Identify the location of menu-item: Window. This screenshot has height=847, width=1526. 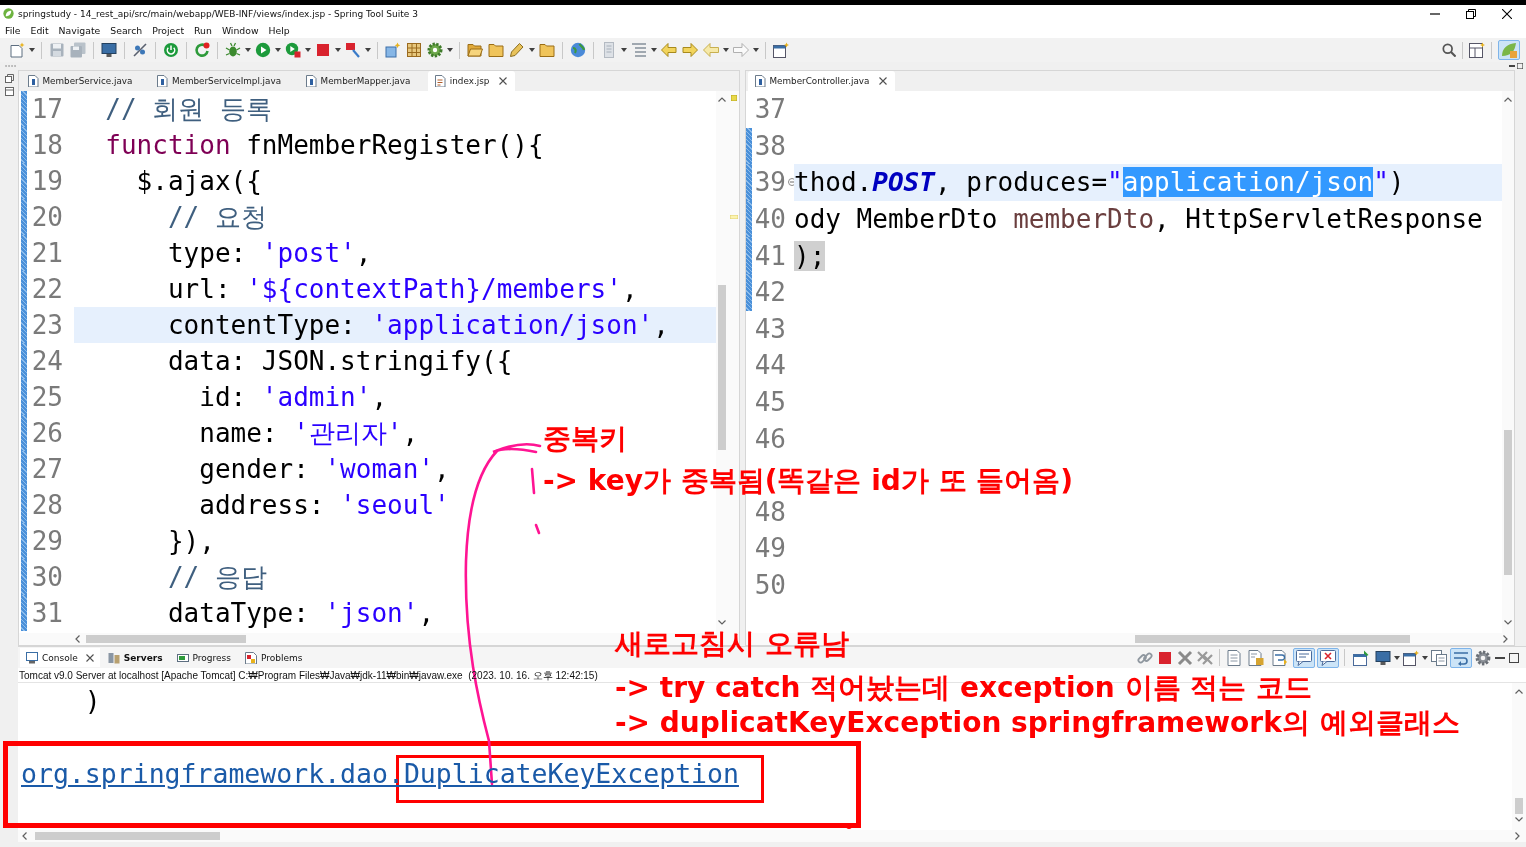
(240, 30).